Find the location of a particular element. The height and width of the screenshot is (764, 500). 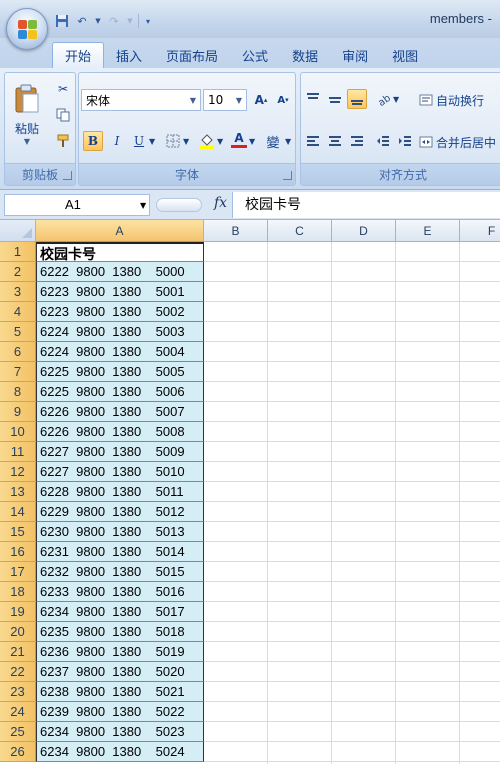

tab-page-layout: 页面布局 is located at coordinates (192, 55).